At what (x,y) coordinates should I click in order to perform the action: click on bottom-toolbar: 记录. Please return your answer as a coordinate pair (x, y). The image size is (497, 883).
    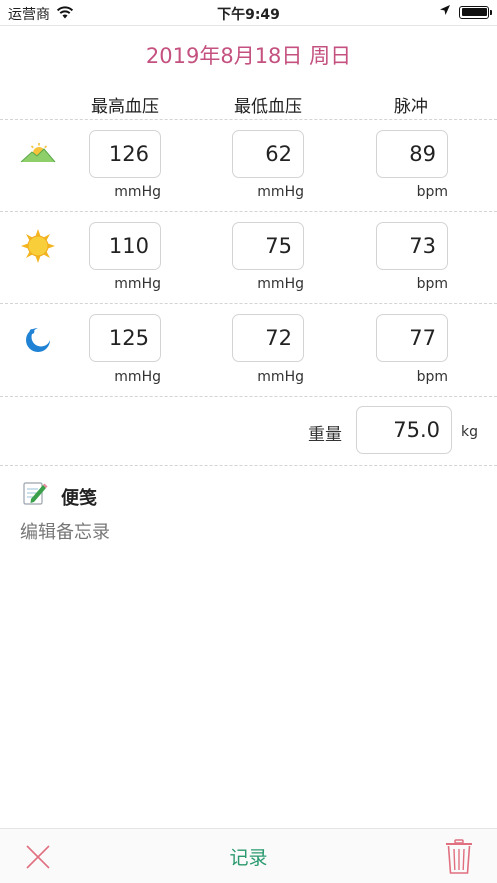
    Looking at the image, I should click on (248, 855).